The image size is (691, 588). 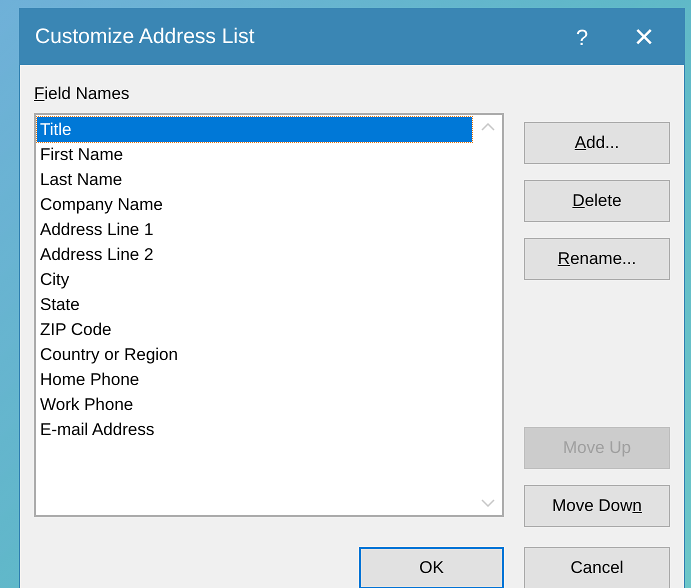 I want to click on list-item: Last Name, so click(x=254, y=179).